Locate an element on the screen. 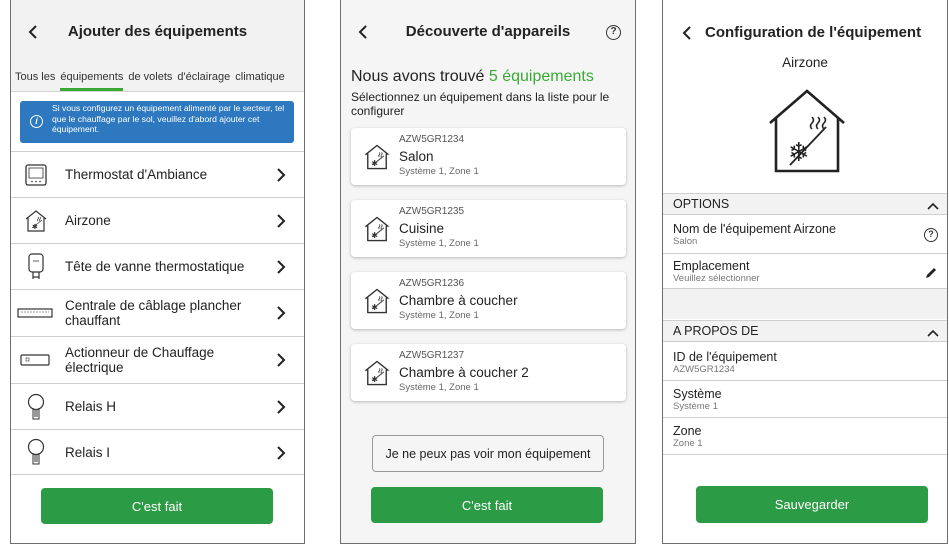 Image resolution: width=949 pixels, height=544 pixels. page-title: Découverte d'appareils is located at coordinates (488, 31).